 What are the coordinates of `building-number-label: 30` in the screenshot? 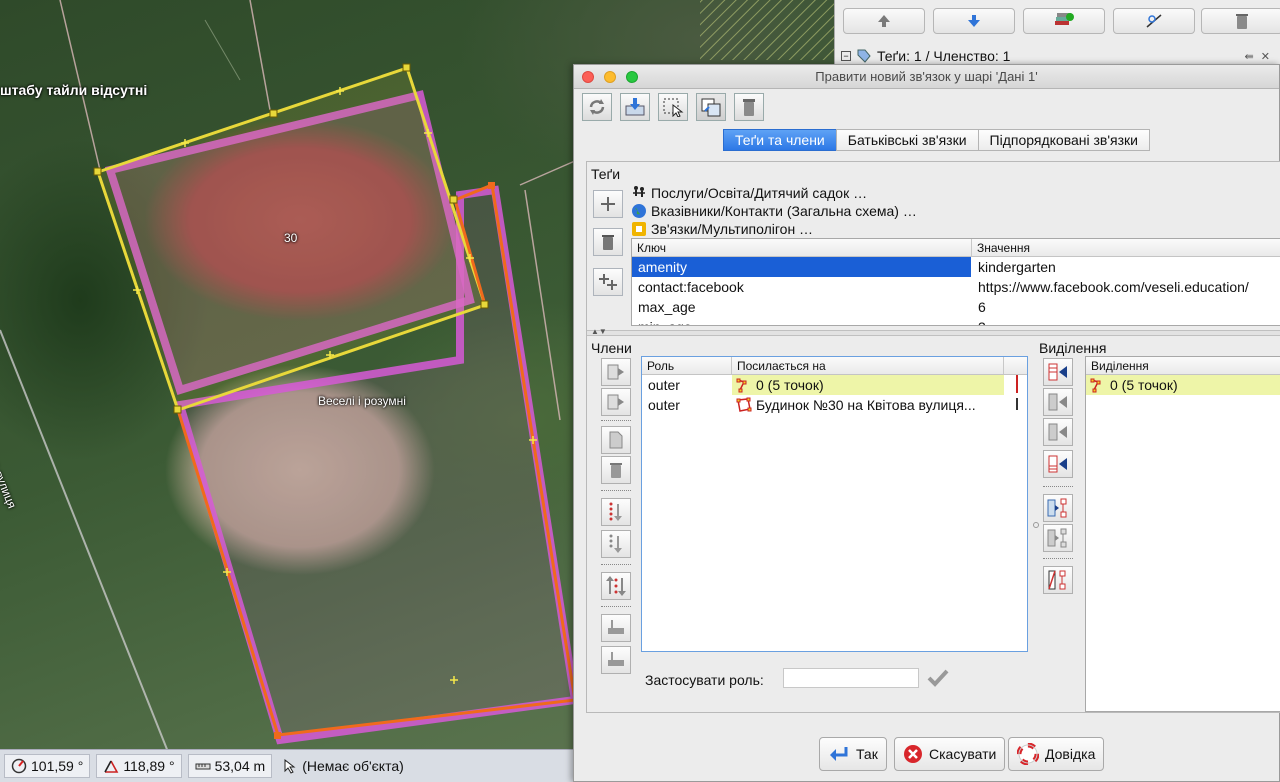 It's located at (291, 238).